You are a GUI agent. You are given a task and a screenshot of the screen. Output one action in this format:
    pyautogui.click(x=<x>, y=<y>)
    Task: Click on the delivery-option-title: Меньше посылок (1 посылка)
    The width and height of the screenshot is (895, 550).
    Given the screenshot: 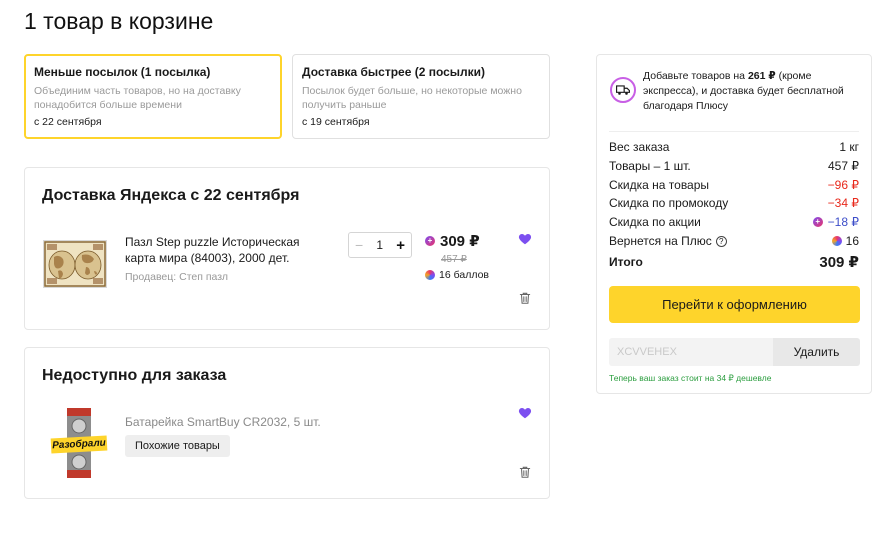 What is the action you would take?
    pyautogui.click(x=122, y=72)
    